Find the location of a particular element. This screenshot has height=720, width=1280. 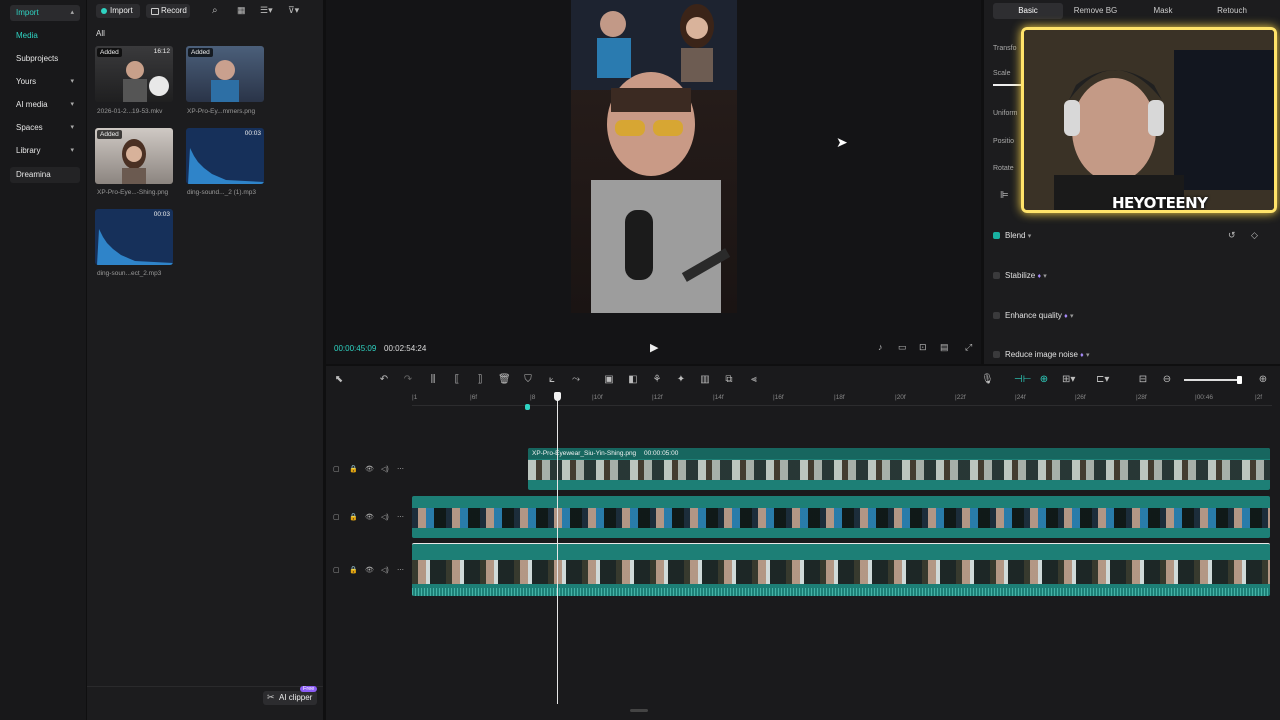

subtitle-icon: ▭ is located at coordinates (902, 347).